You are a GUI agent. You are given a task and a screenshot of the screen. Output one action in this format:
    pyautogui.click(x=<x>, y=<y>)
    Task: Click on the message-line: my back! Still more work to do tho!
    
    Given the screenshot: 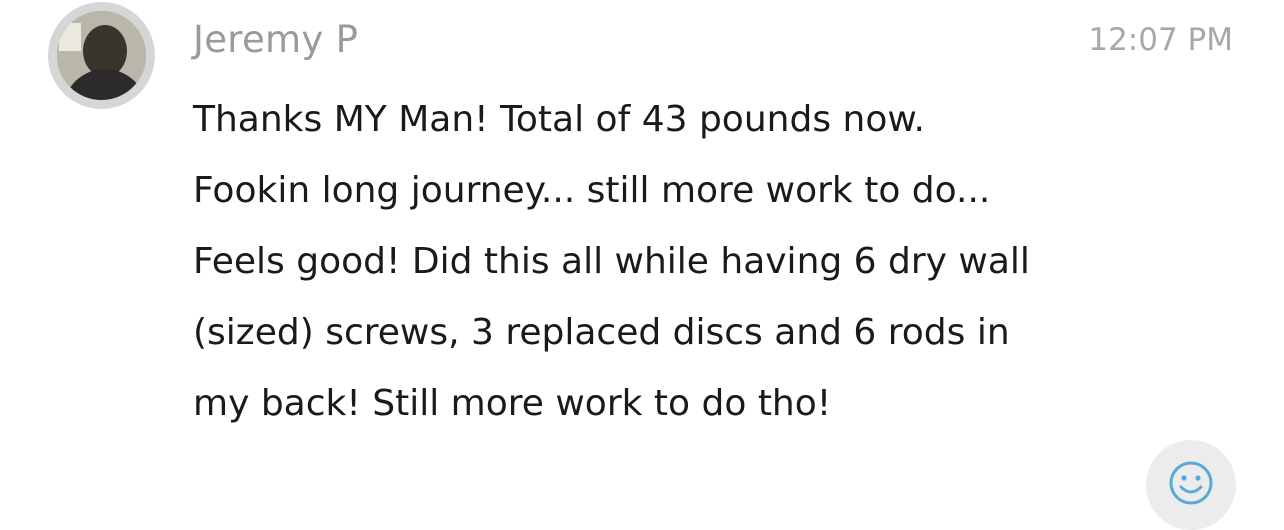 What is the action you would take?
    pyautogui.click(x=512, y=403)
    